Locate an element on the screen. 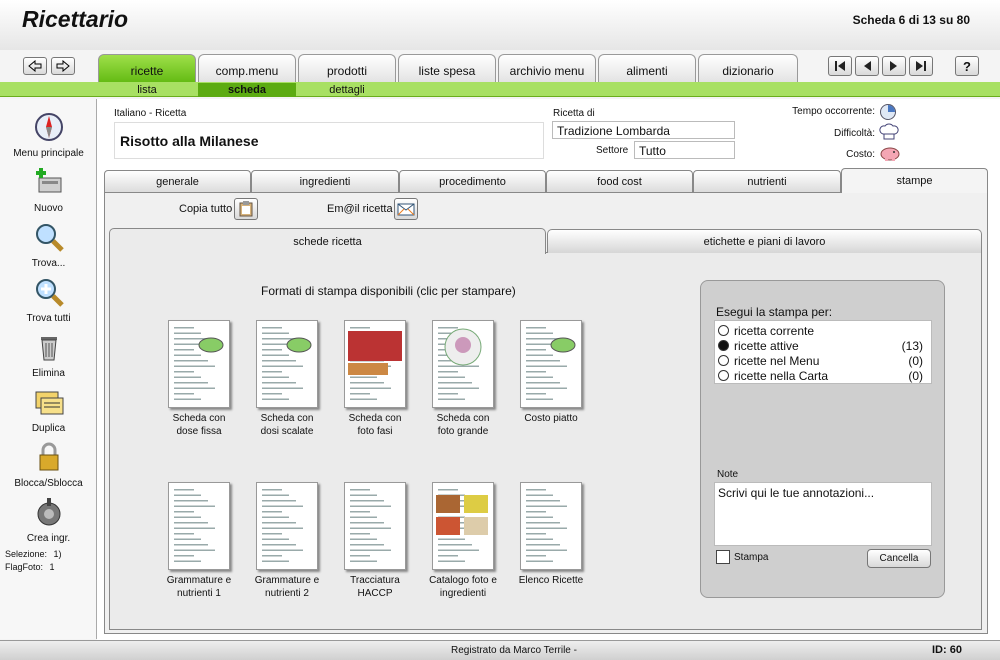 This screenshot has height=660, width=1000. copia-tutto-button is located at coordinates (246, 209).